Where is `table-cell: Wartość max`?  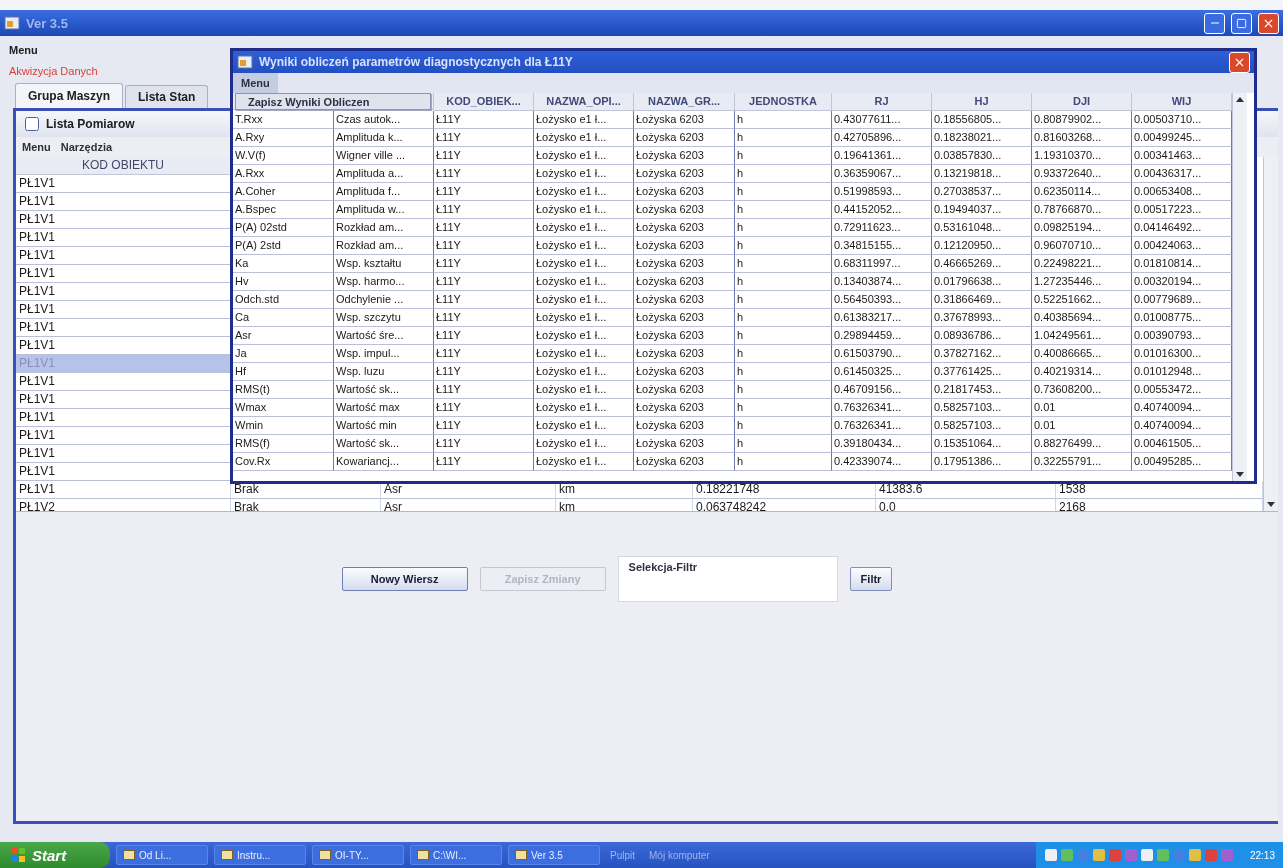 table-cell: Wartość max is located at coordinates (384, 408).